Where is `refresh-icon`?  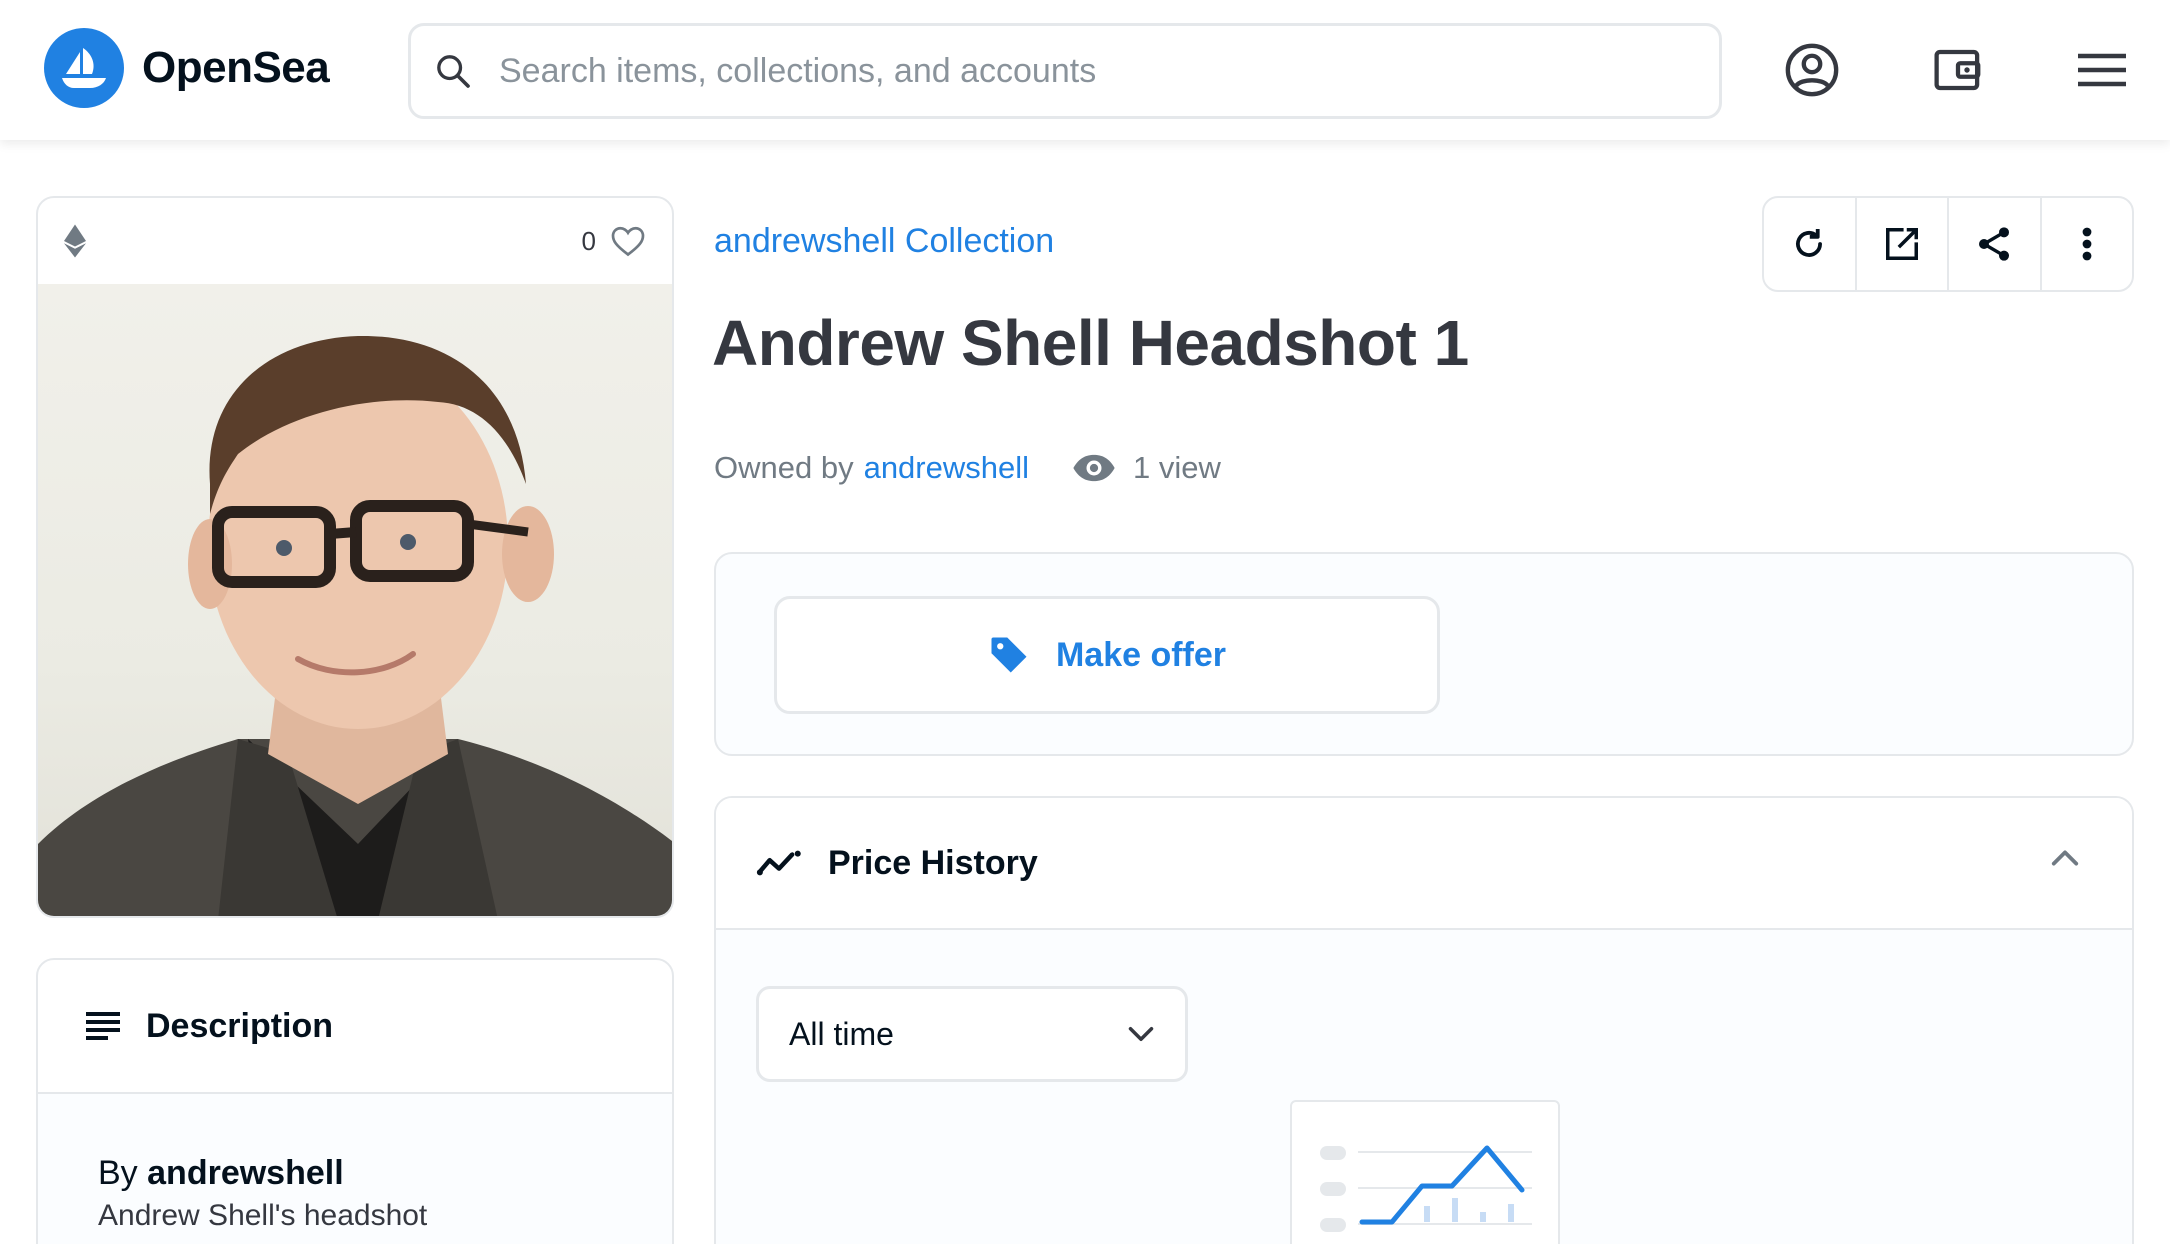 refresh-icon is located at coordinates (1809, 242).